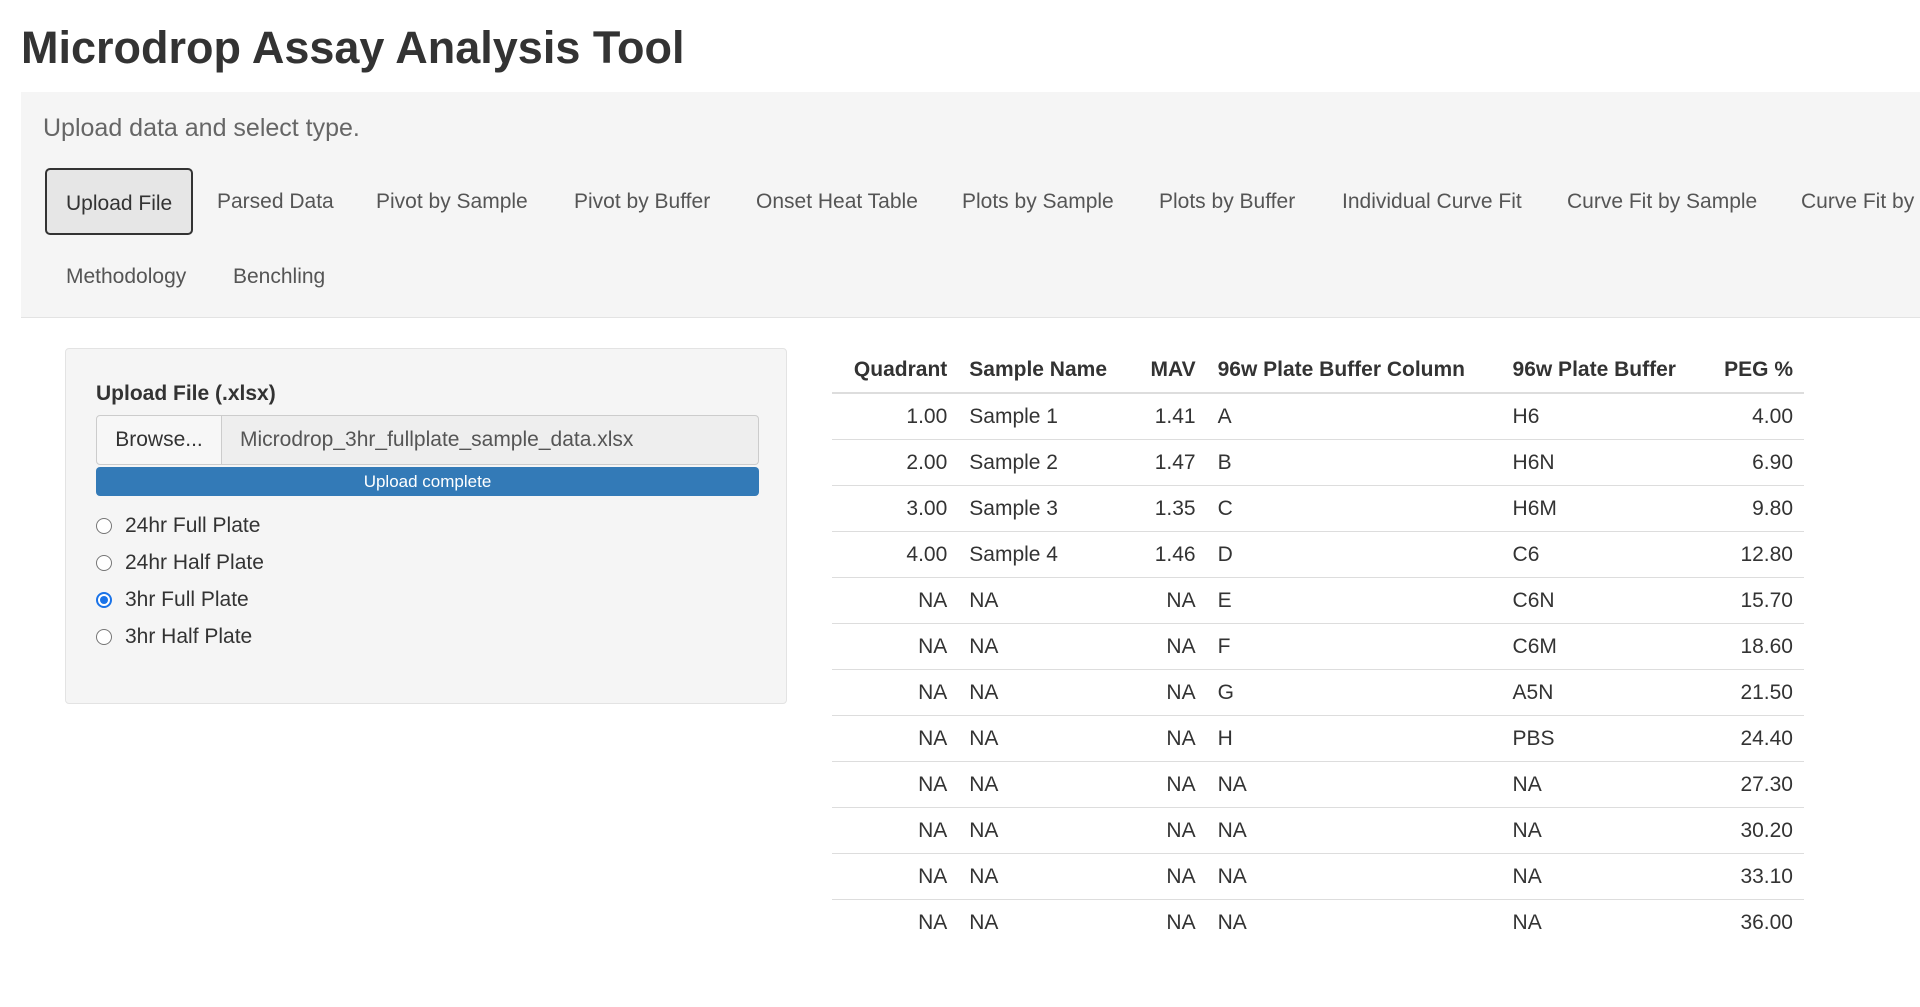  I want to click on cell-sample-name: Sample 1, so click(1046, 416).